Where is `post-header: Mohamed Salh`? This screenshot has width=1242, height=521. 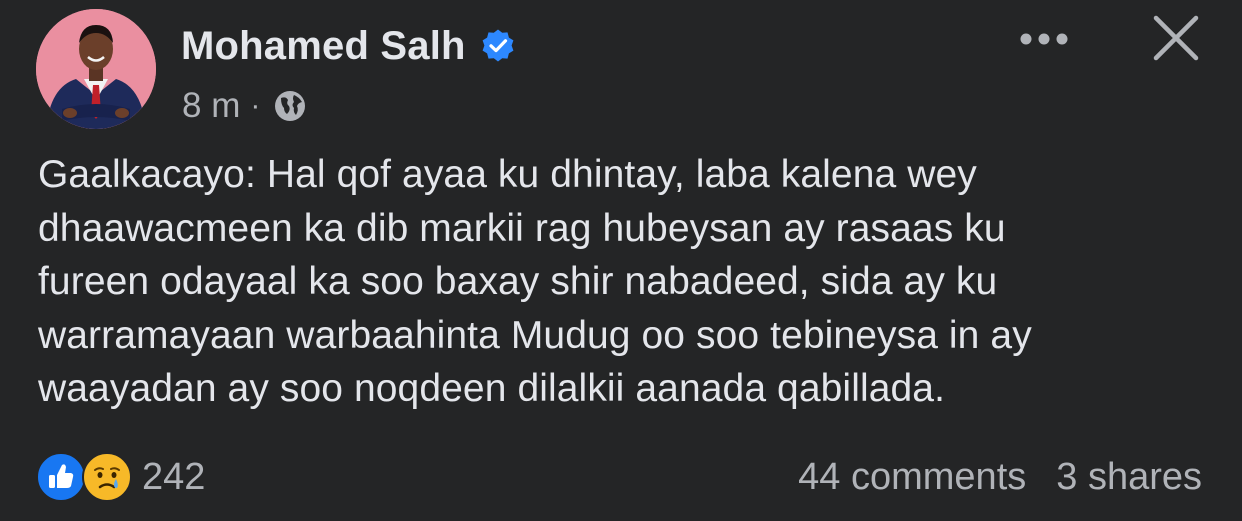 post-header: Mohamed Salh is located at coordinates (348, 46).